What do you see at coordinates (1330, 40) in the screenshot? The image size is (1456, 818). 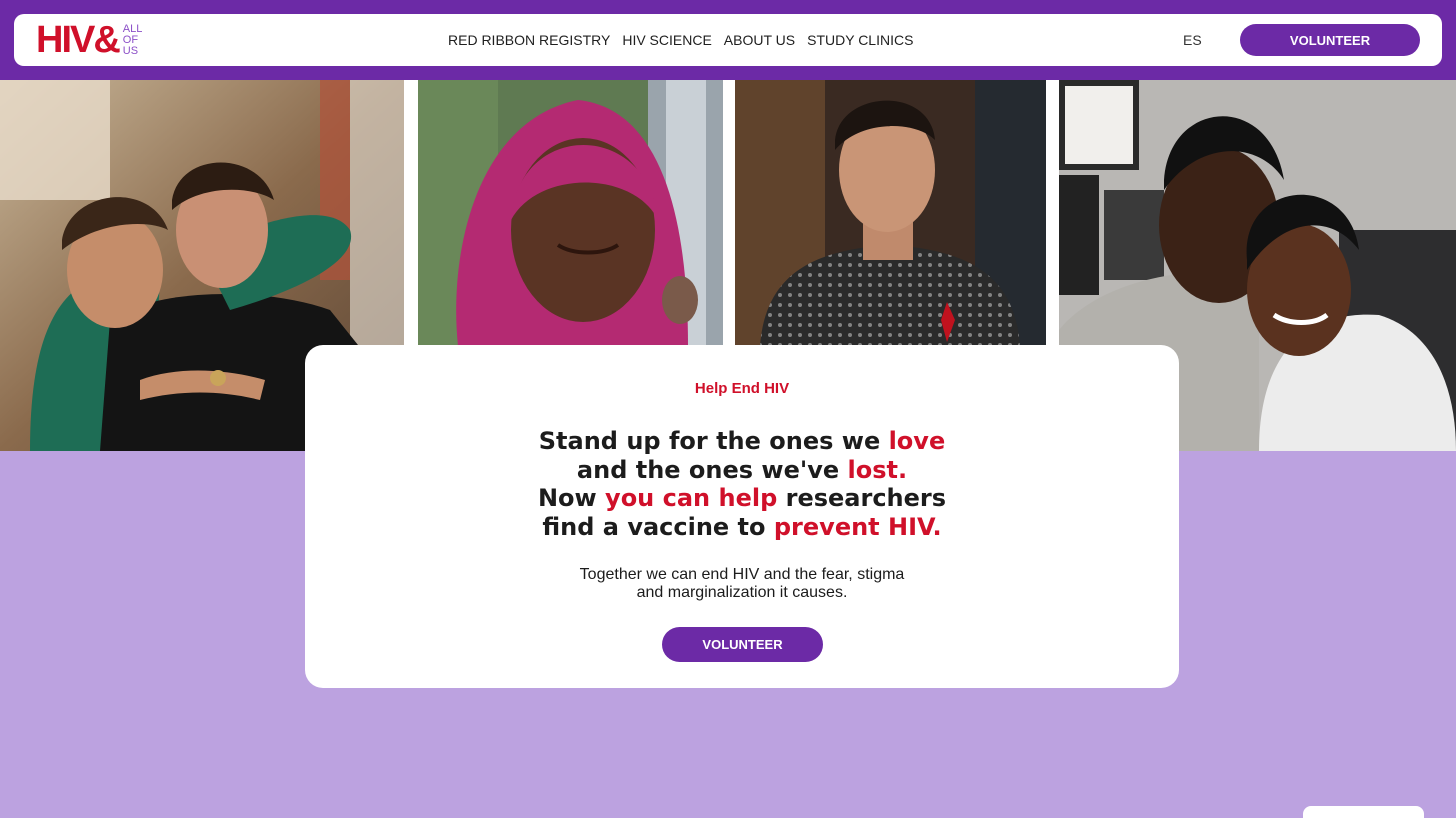 I see `header-volunteer-button: VOLUNTEER` at bounding box center [1330, 40].